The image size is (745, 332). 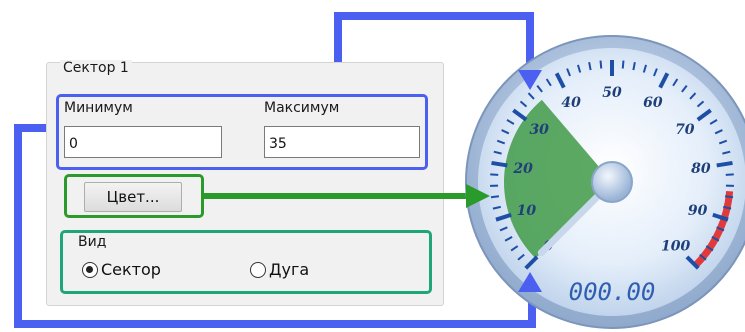 I want to click on gauge-tick-label: 90, so click(x=698, y=211).